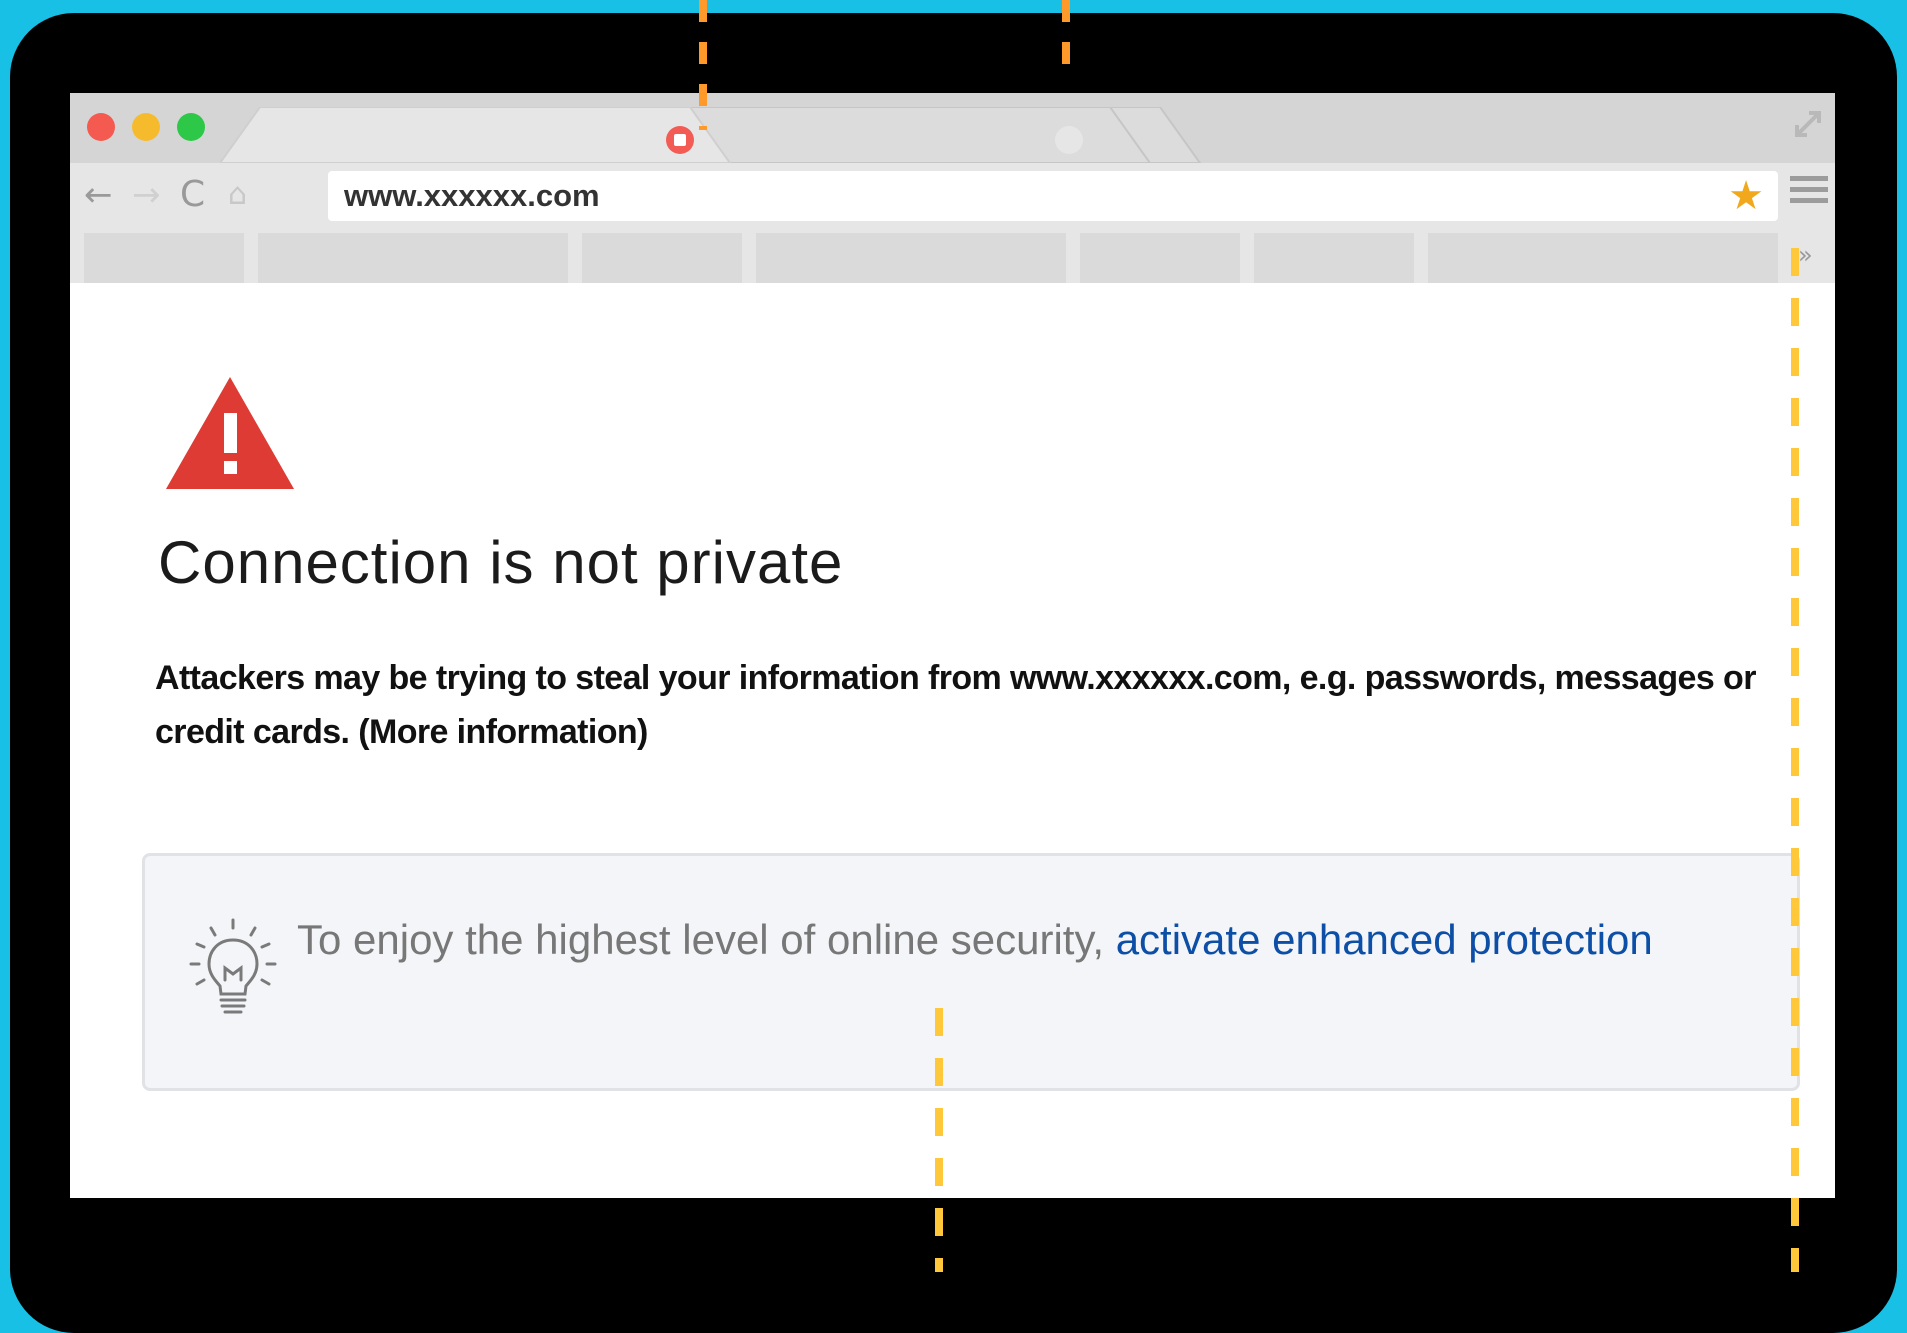  What do you see at coordinates (1746, 196) in the screenshot?
I see `star-icon: ★` at bounding box center [1746, 196].